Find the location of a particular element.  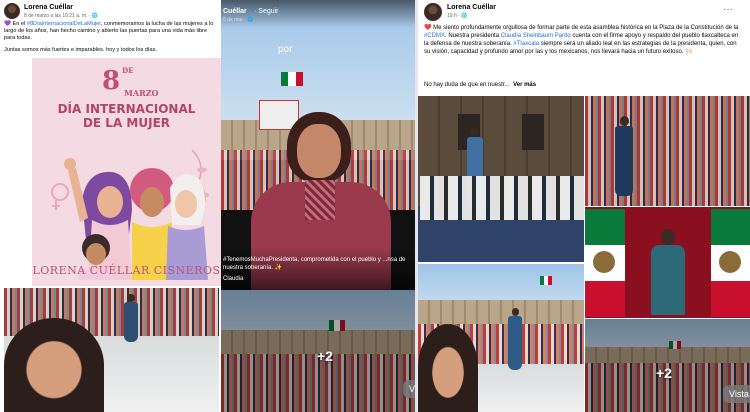

officials-row is located at coordinates (502, 198).